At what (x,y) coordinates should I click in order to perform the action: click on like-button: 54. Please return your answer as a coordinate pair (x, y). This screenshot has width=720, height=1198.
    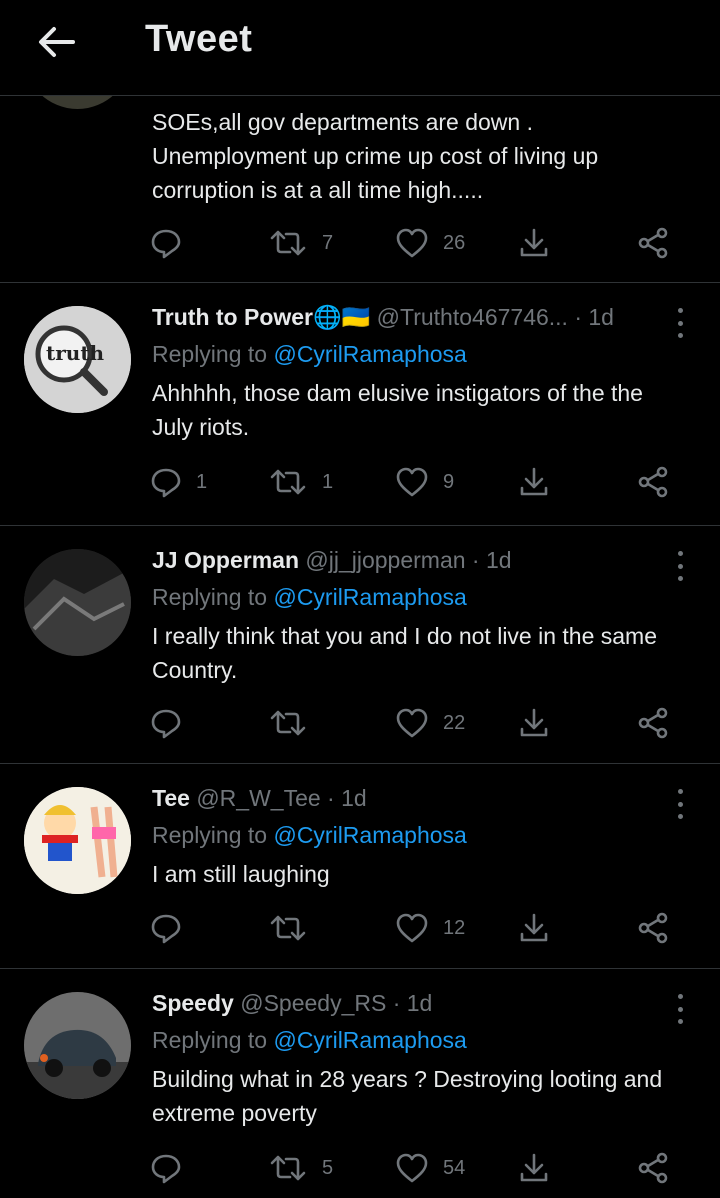
    Looking at the image, I should click on (430, 1168).